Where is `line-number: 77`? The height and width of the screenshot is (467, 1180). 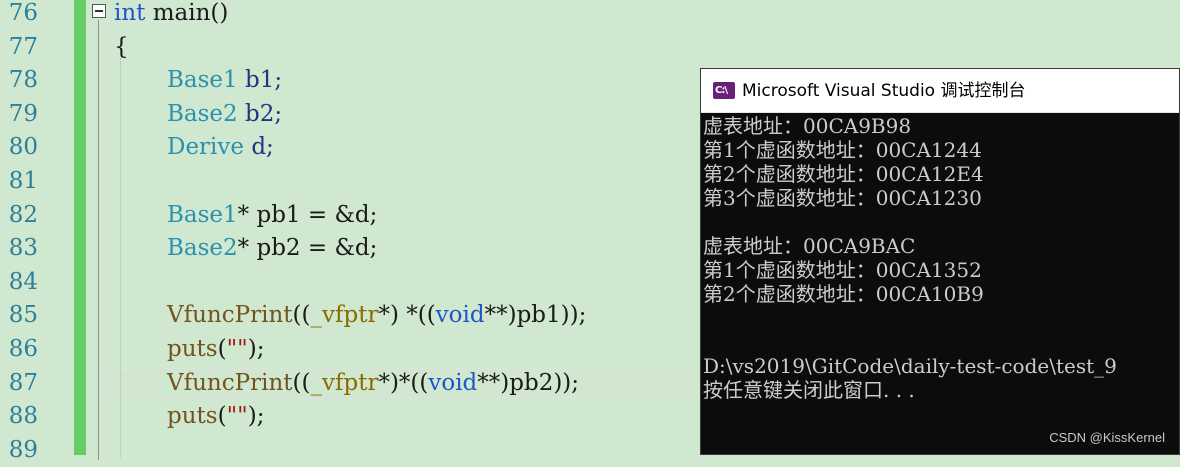 line-number: 77 is located at coordinates (23, 46).